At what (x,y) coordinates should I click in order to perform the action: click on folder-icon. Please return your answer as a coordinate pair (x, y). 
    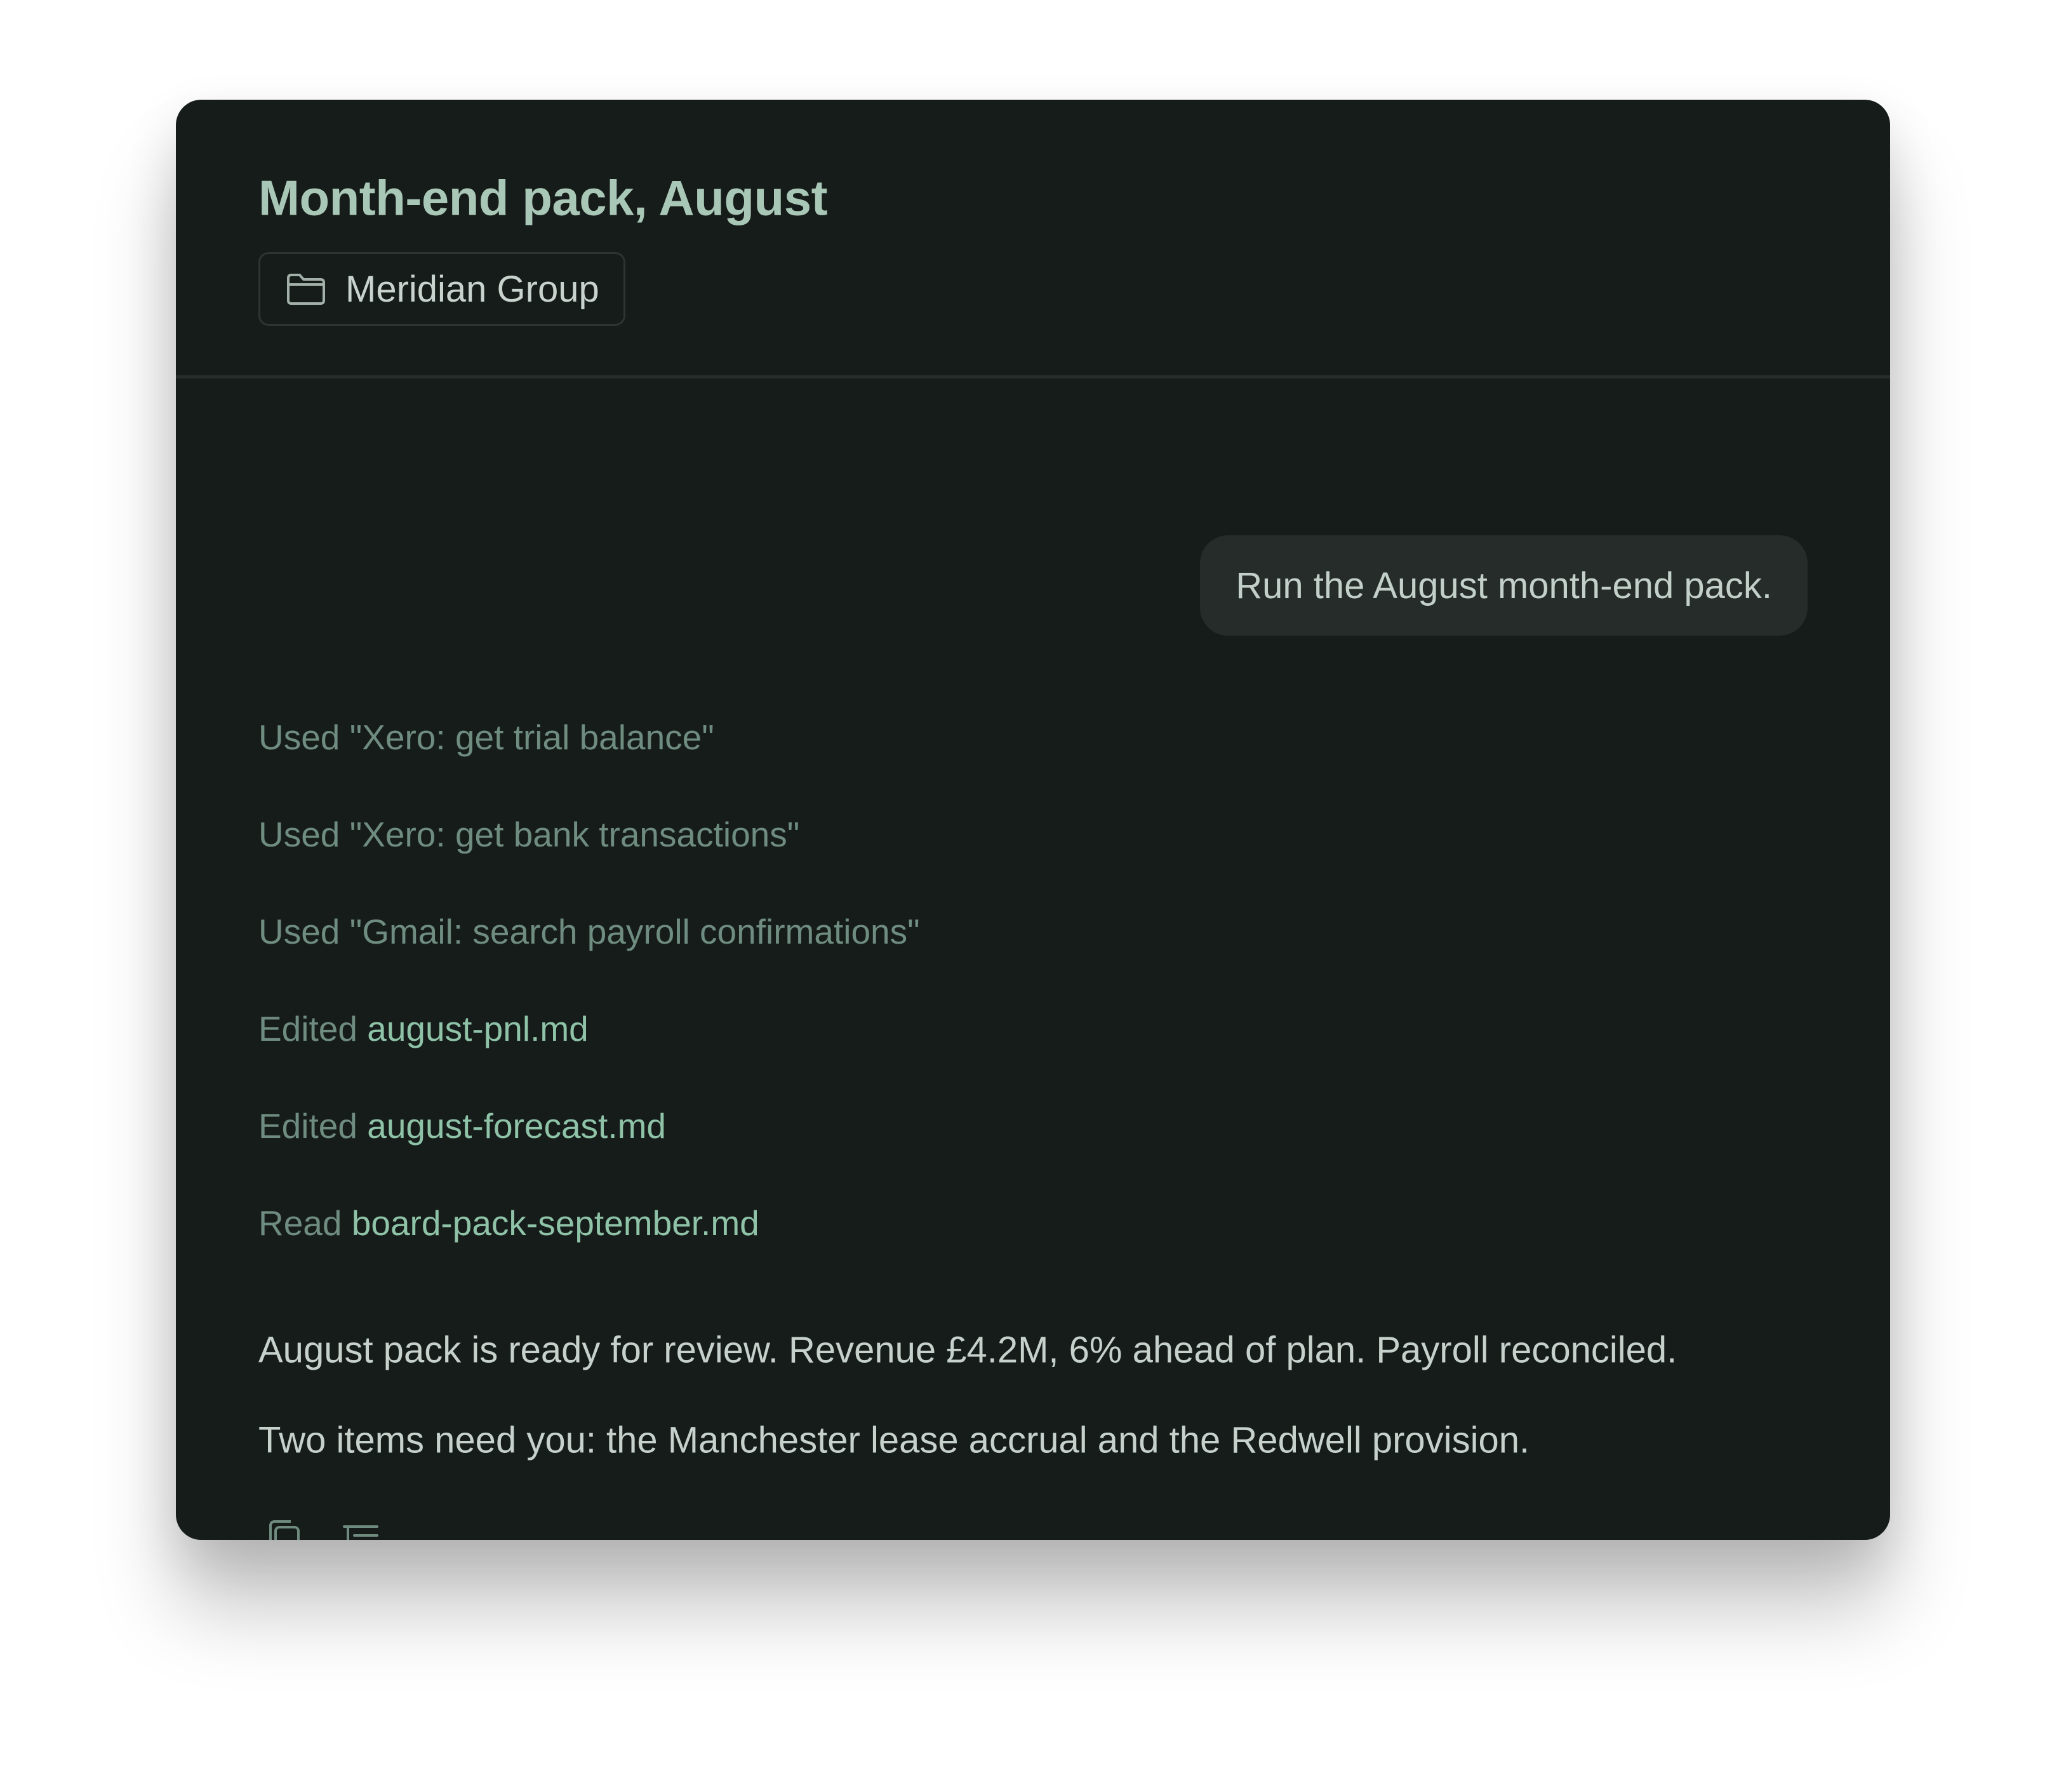
    Looking at the image, I should click on (306, 289).